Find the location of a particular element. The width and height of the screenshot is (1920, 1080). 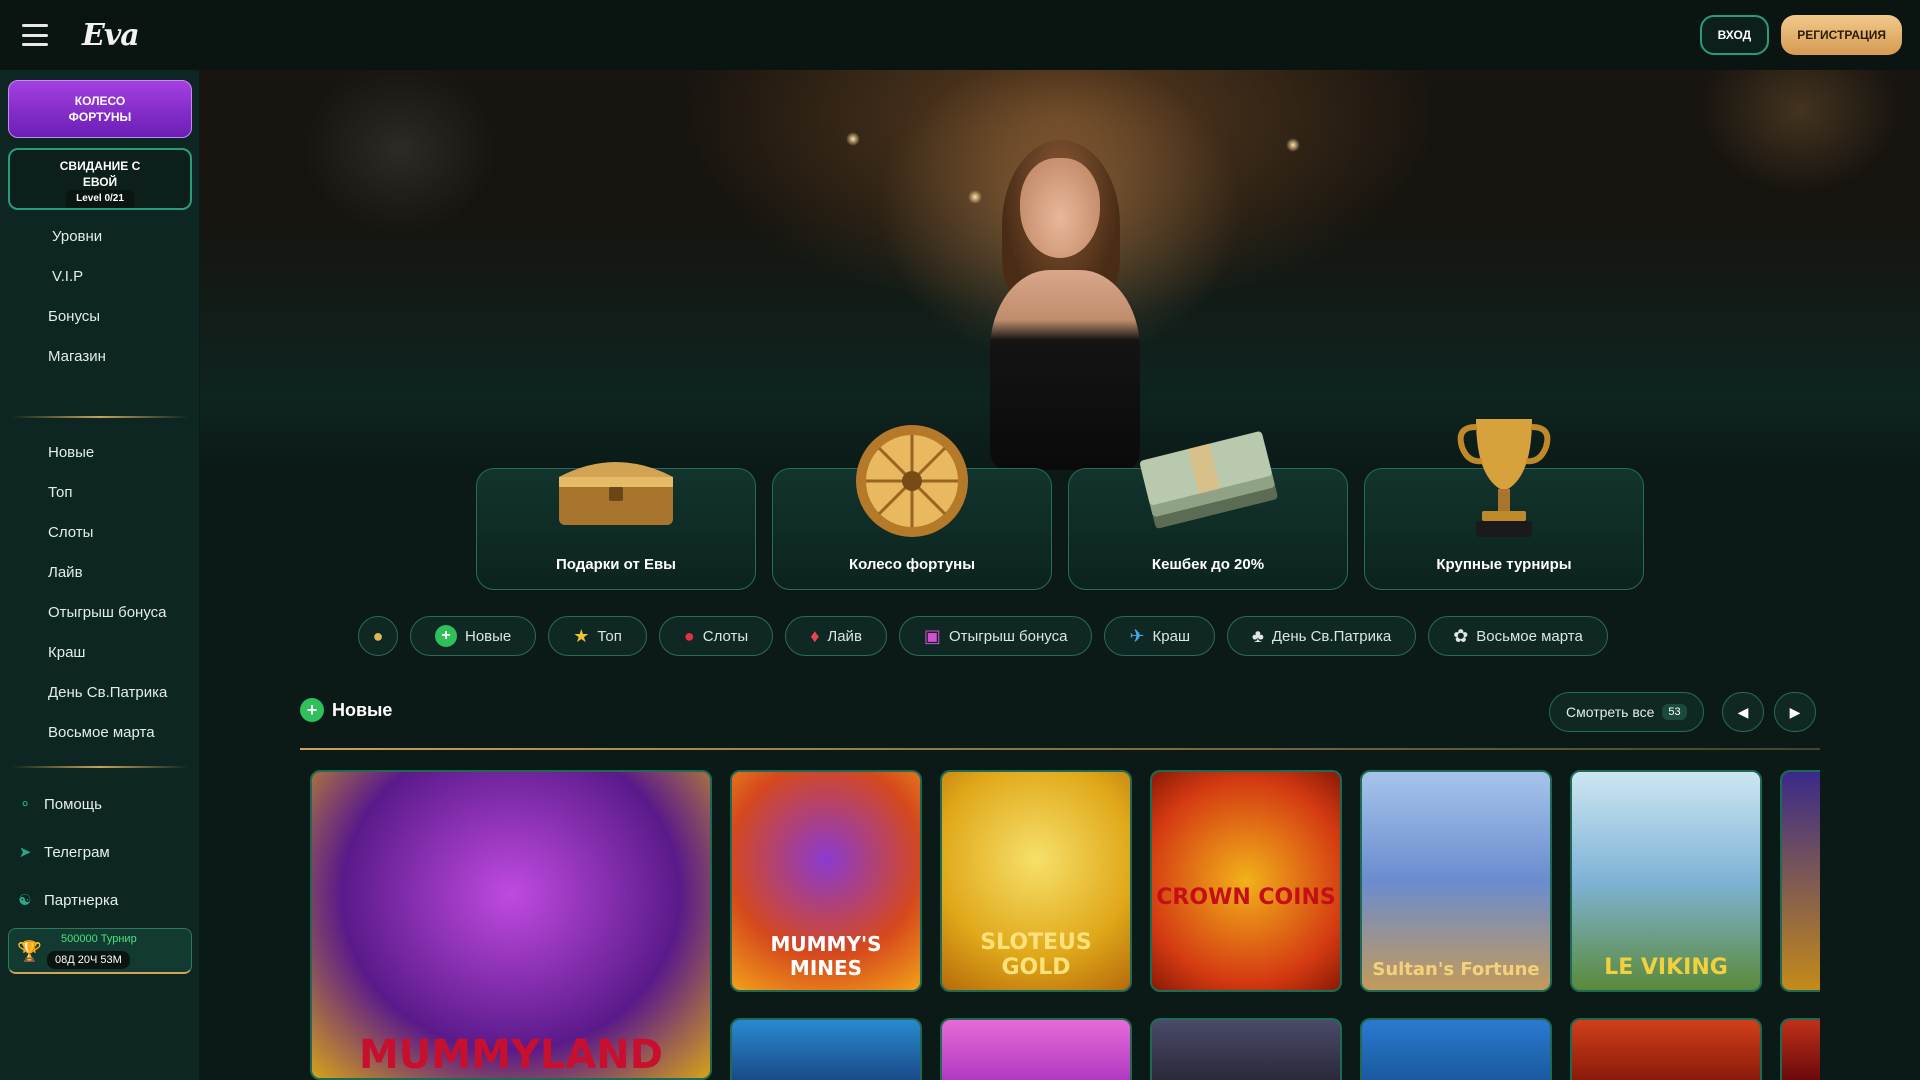

chip-label: Новые is located at coordinates (488, 636).